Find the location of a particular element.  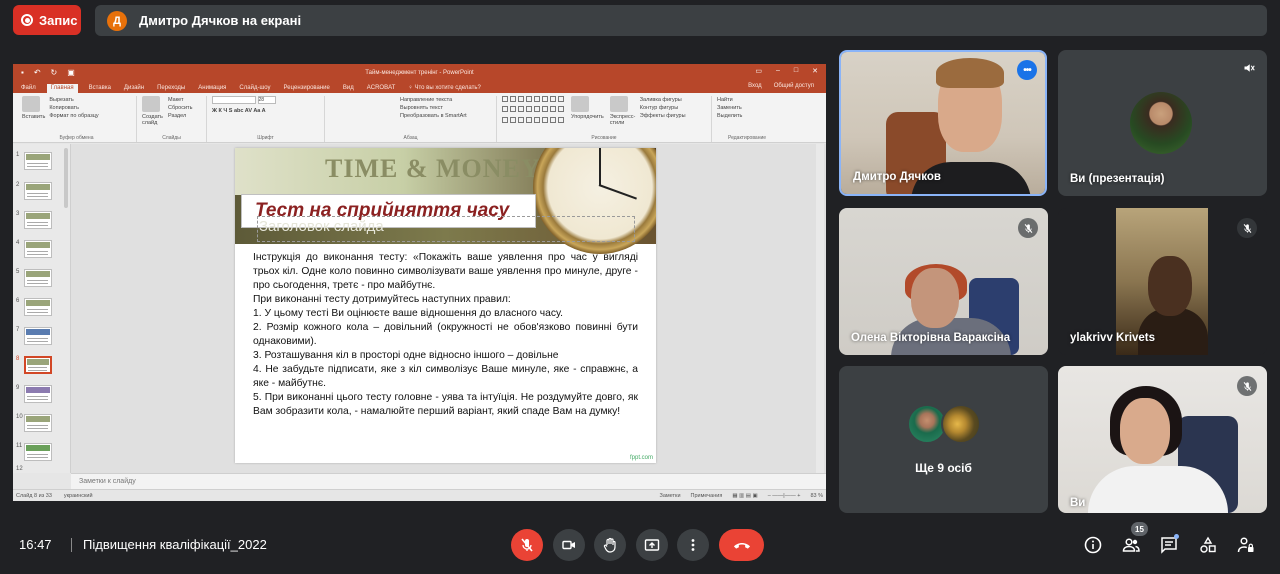

font-size-field: 28 is located at coordinates (266, 100).